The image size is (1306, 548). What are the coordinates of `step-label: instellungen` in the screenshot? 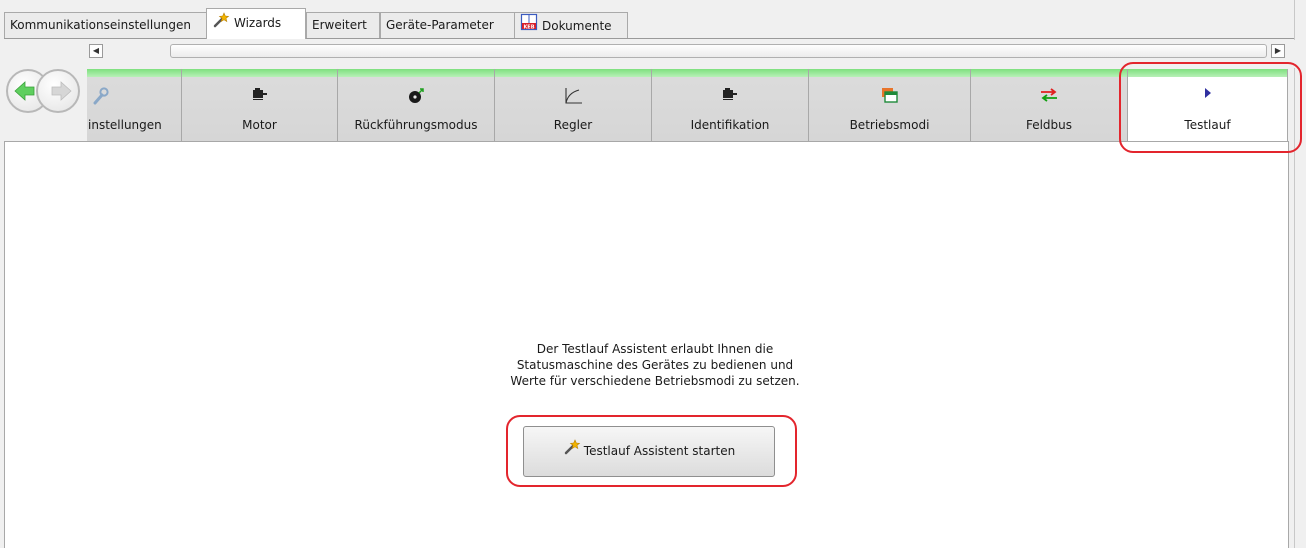 It's located at (125, 125).